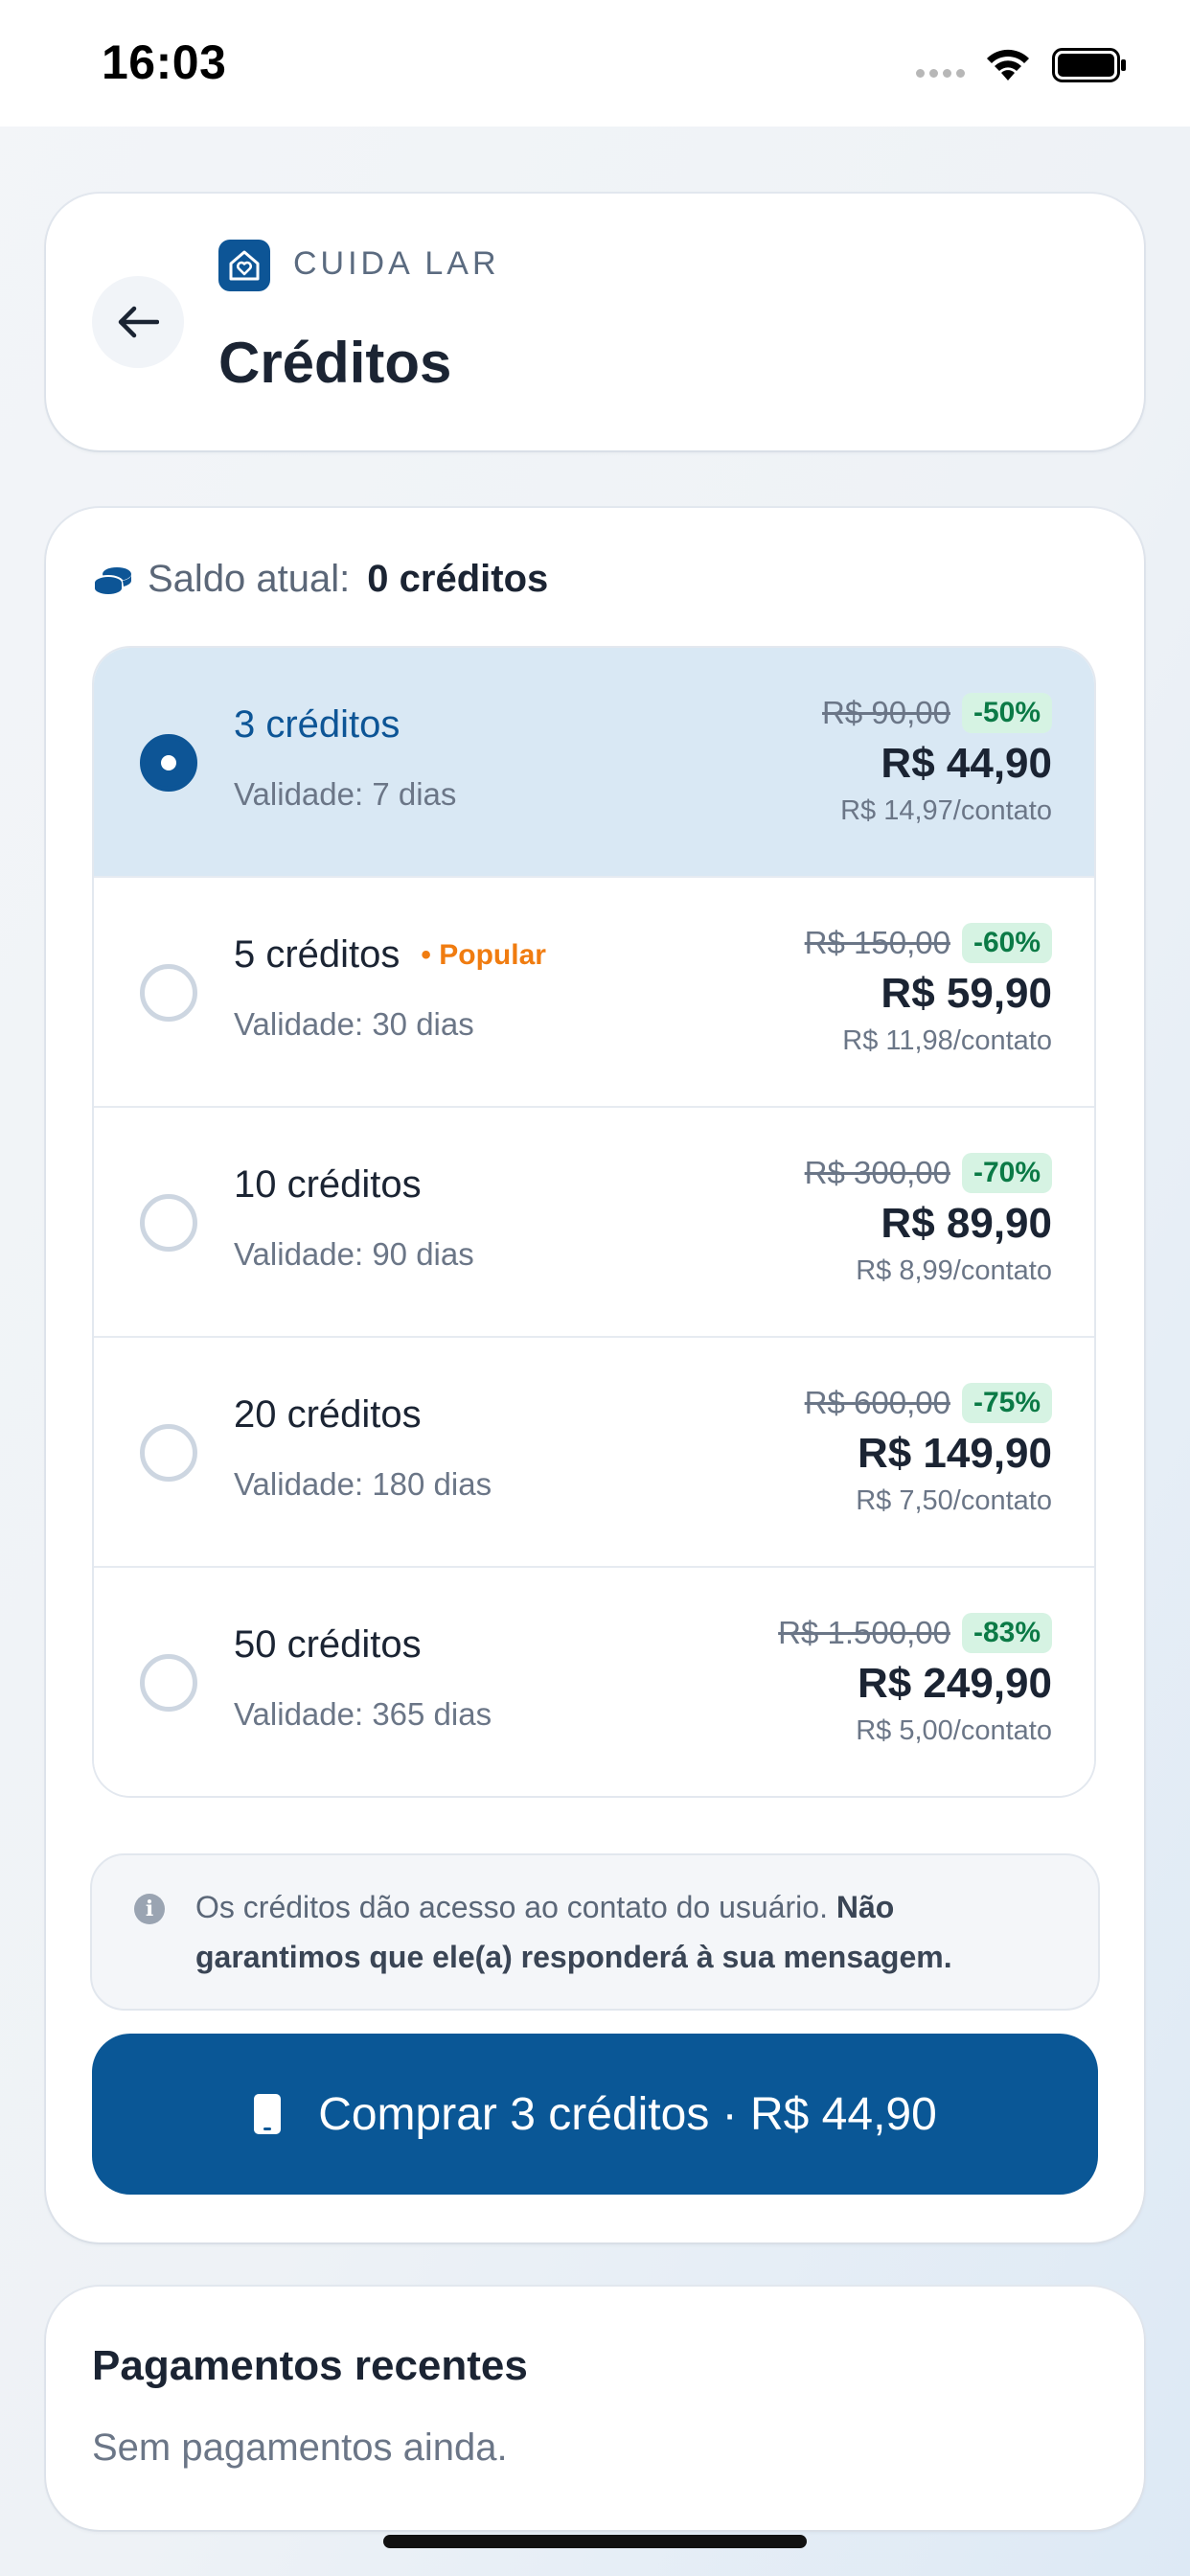  I want to click on buy-button-label: Comprar 3 créditos · R$ 44,90, so click(627, 2114).